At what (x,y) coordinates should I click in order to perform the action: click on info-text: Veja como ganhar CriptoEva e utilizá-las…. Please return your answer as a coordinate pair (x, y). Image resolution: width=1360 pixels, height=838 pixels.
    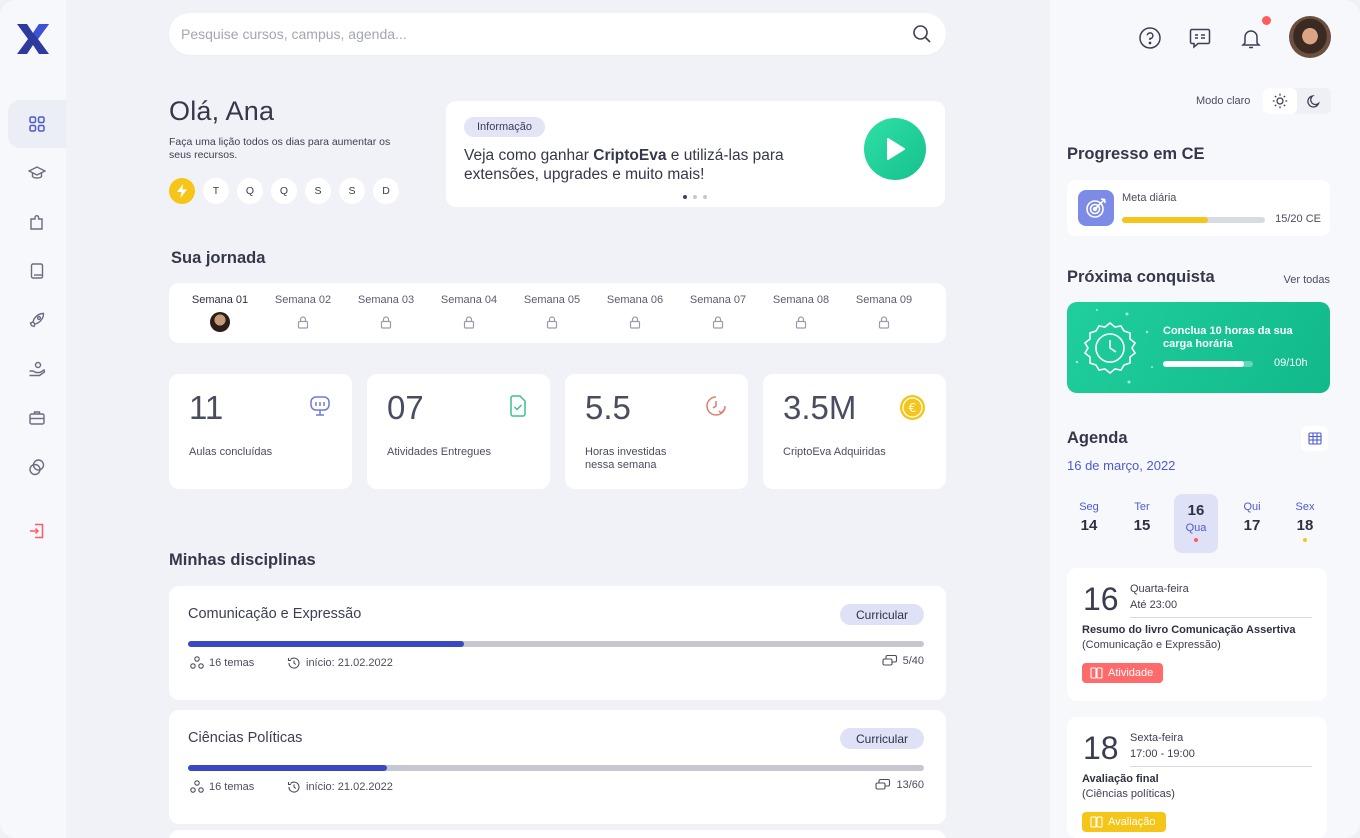
    Looking at the image, I should click on (624, 165).